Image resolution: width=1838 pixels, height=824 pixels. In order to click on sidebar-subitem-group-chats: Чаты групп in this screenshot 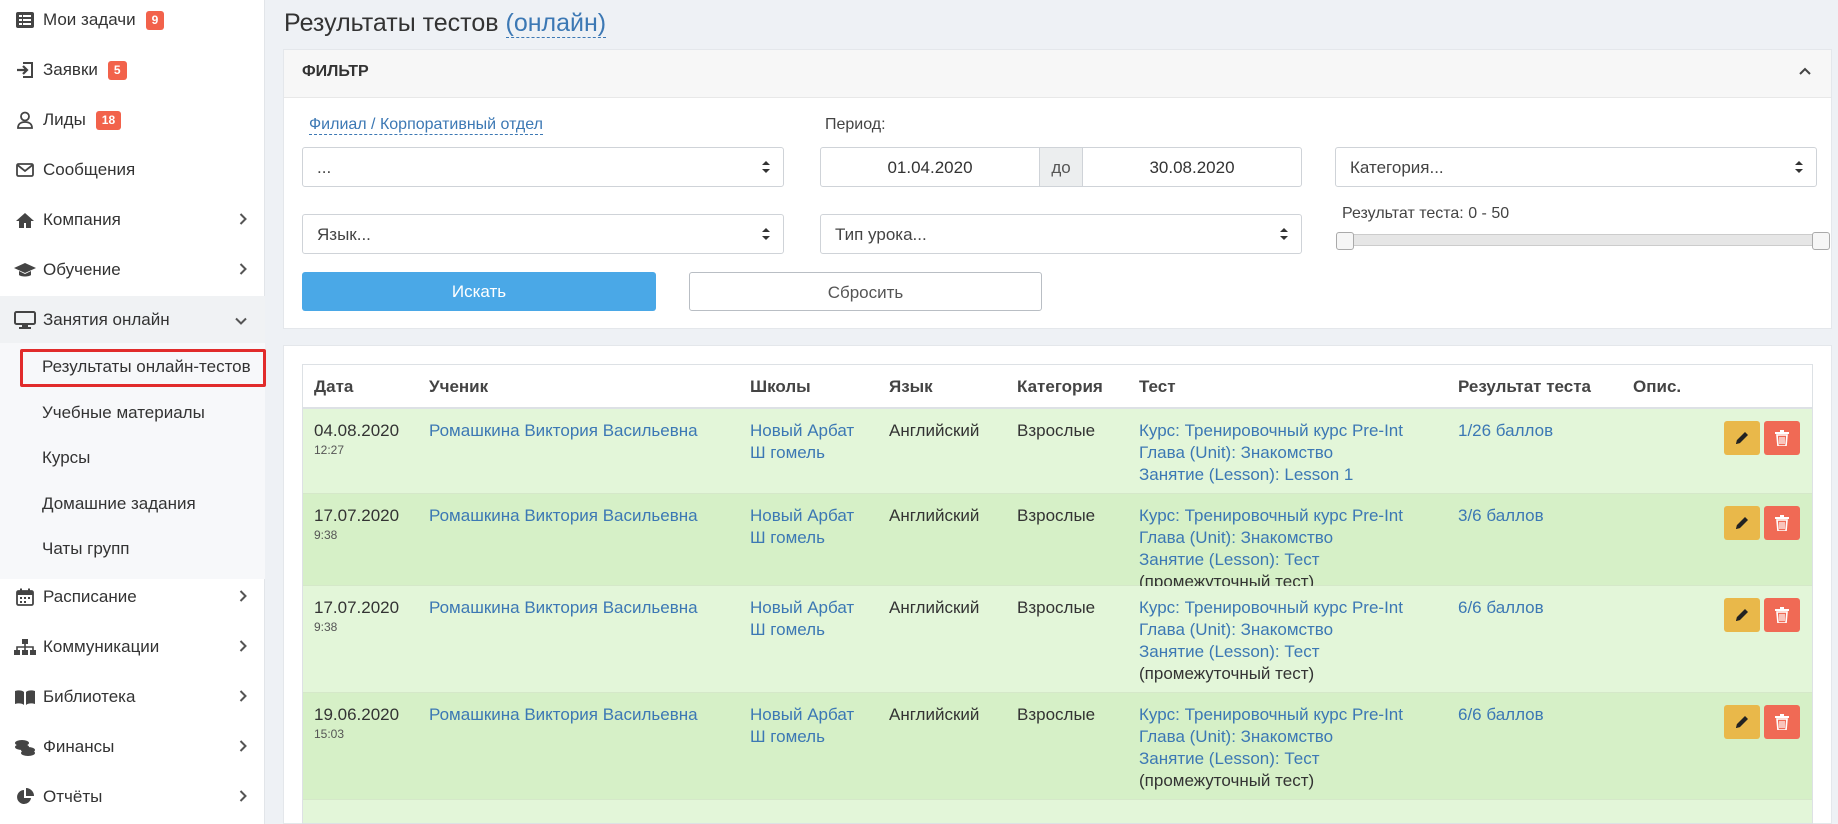, I will do `click(86, 549)`.